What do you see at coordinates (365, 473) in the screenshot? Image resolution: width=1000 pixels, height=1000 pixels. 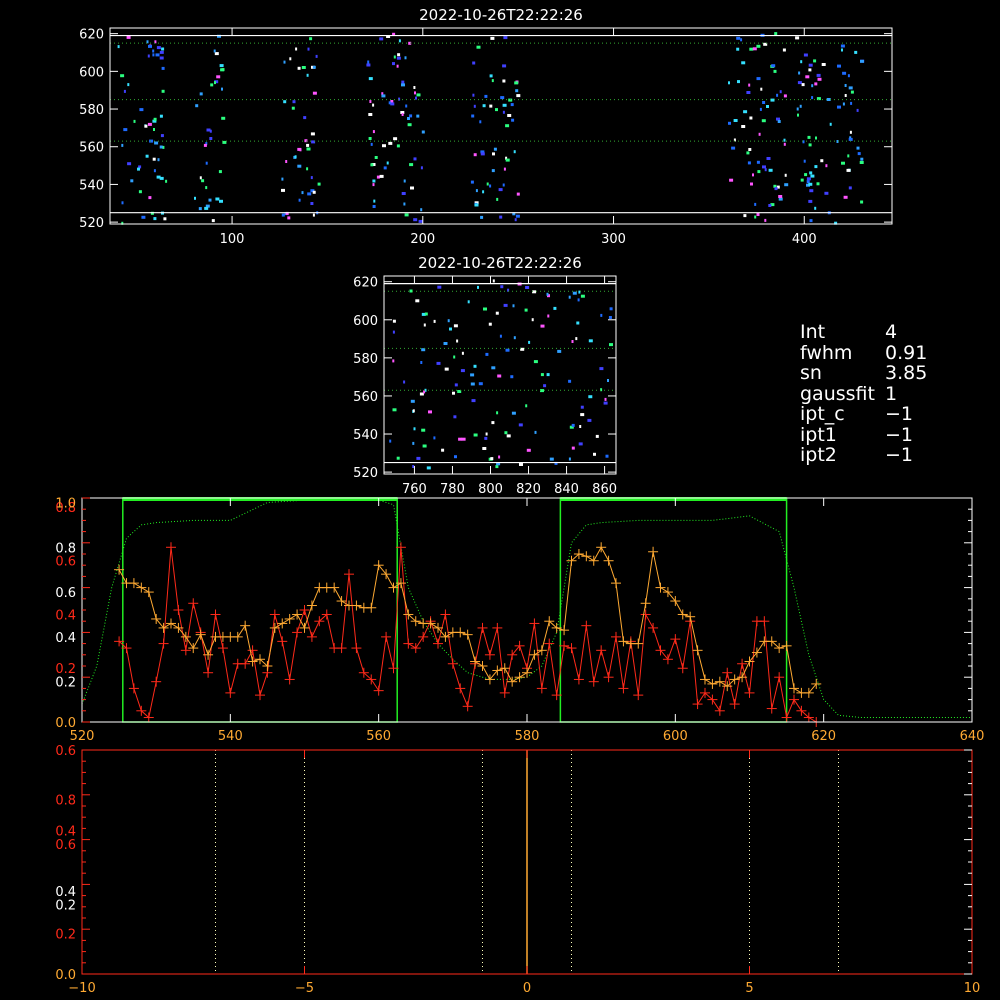 I see `y-tick-label: 520` at bounding box center [365, 473].